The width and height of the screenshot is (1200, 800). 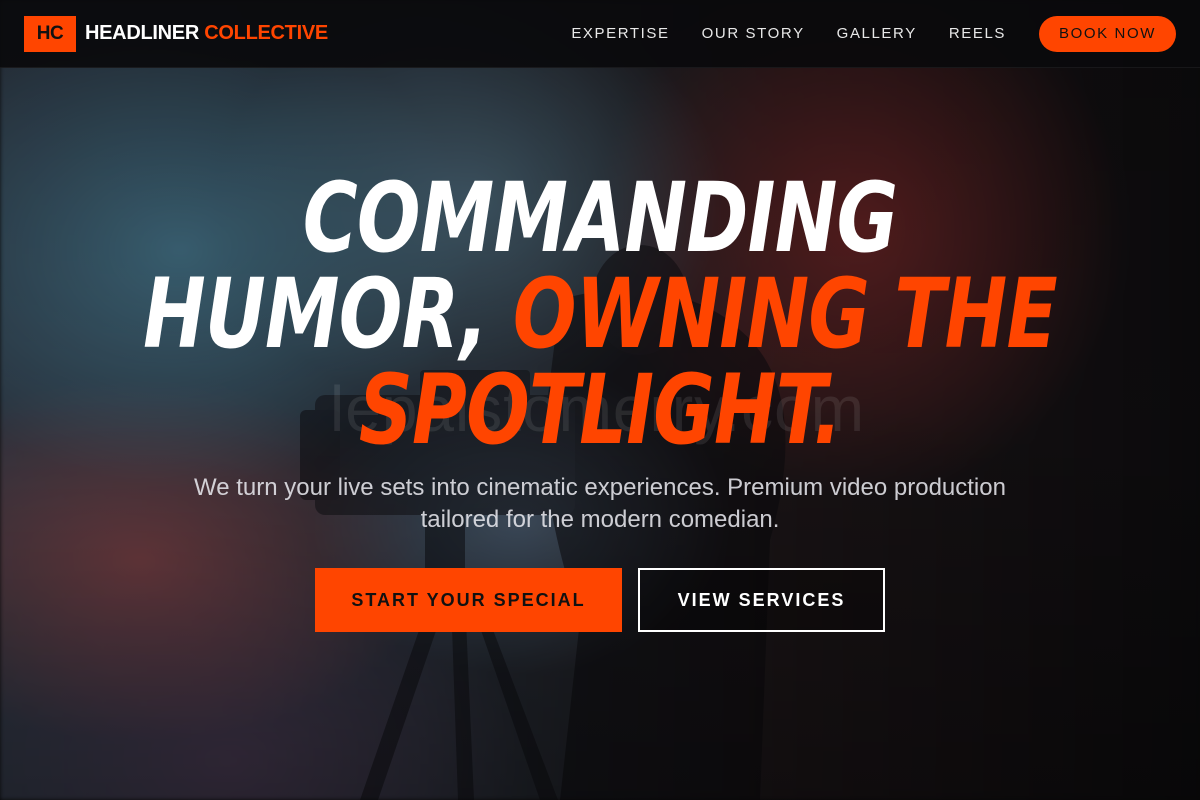 I want to click on headline-line-1: COMMANDING, so click(x=600, y=218).